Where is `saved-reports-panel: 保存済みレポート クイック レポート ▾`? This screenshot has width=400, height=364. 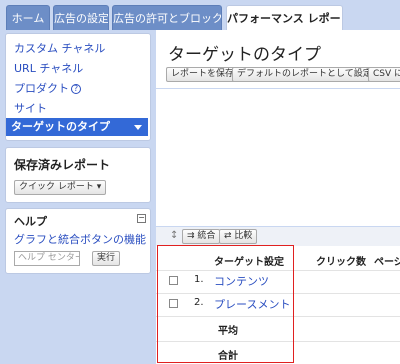
saved-reports-panel: 保存済みレポート クイック レポート ▾ is located at coordinates (78, 175).